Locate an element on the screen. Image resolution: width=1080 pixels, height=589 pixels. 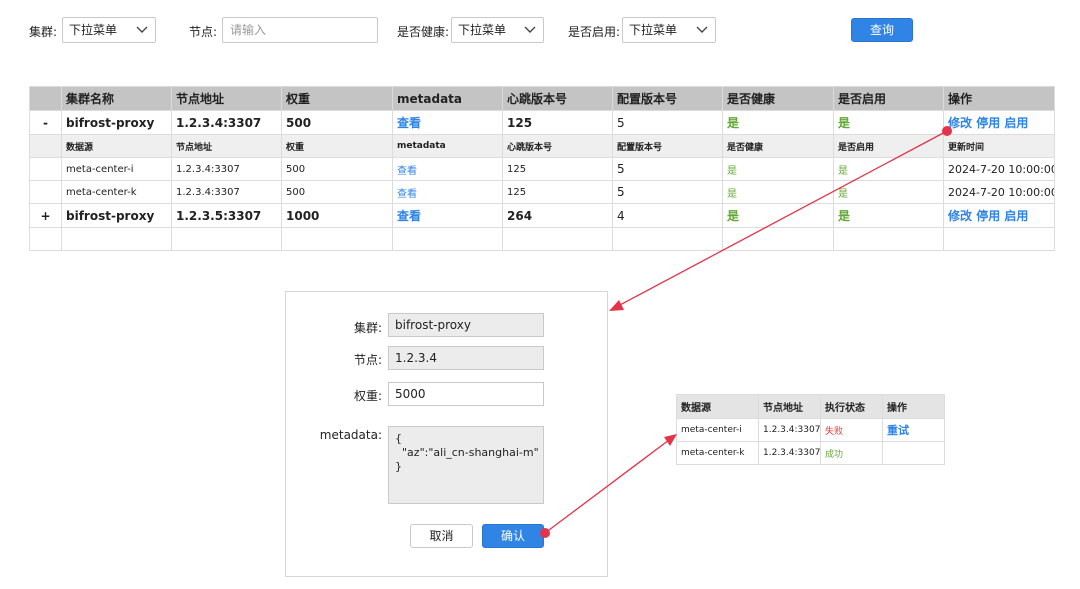
header-cell: 配置版本号 is located at coordinates (667, 98).